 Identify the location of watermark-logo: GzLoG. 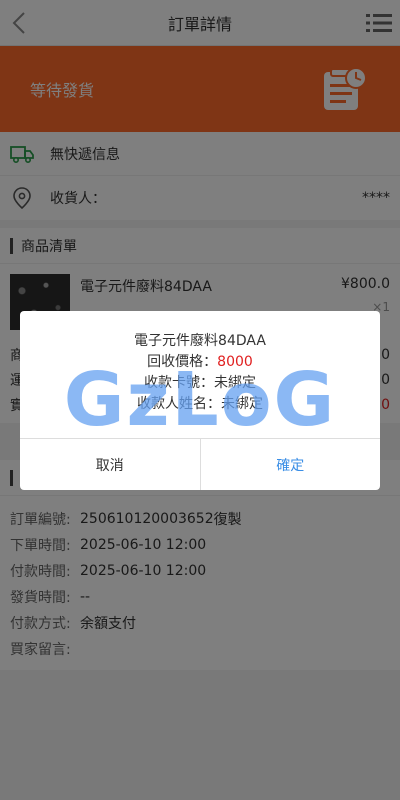
(200, 400).